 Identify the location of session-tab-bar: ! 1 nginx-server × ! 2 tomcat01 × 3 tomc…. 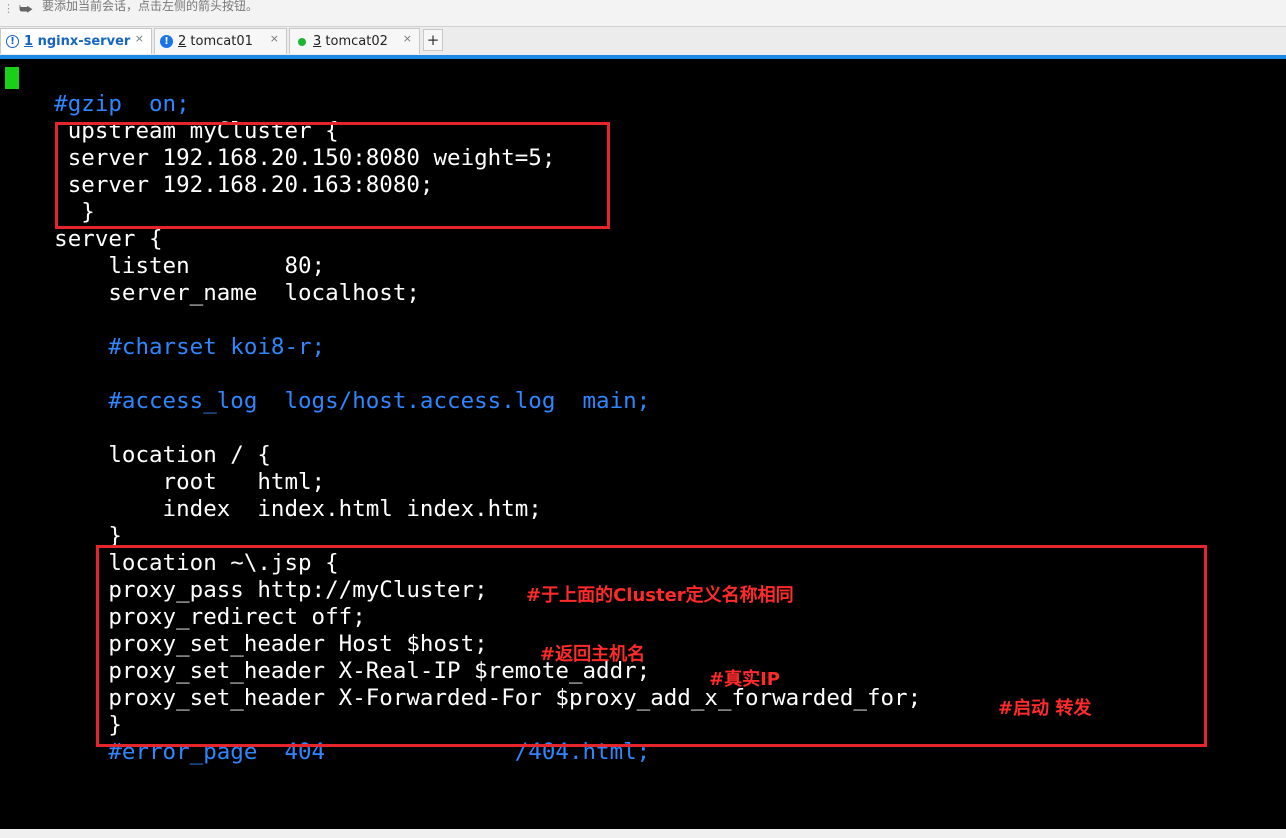
(643, 41).